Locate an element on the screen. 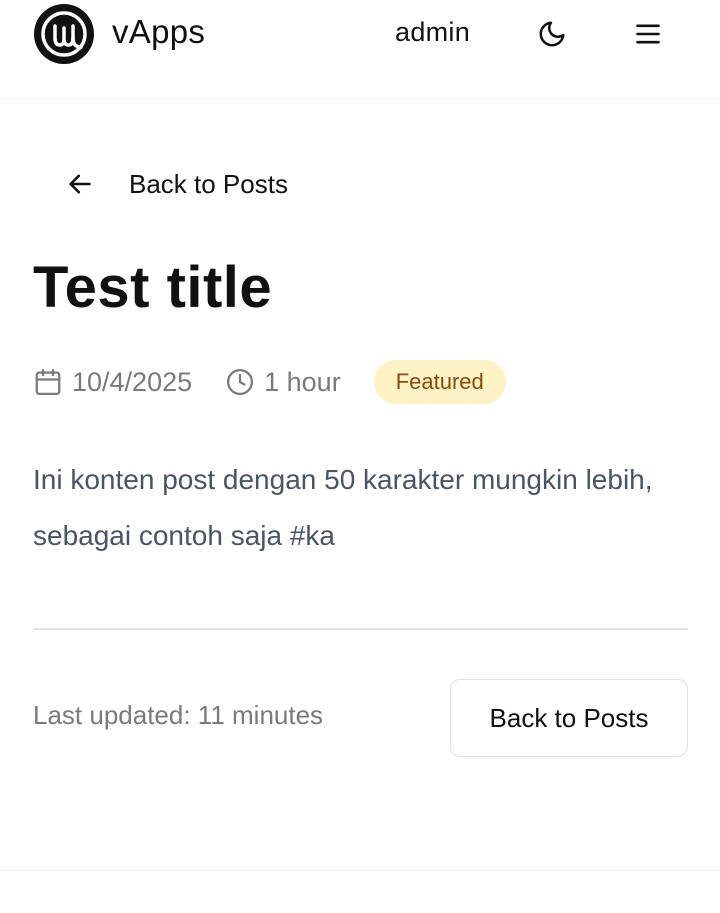 The image size is (720, 913). moon-icon is located at coordinates (552, 34).